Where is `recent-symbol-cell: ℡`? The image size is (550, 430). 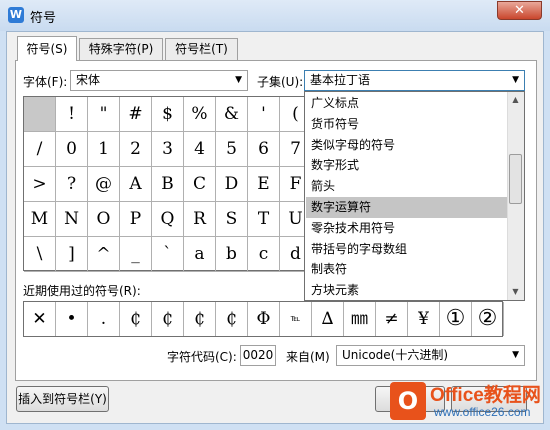
recent-symbol-cell: ℡ is located at coordinates (296, 319).